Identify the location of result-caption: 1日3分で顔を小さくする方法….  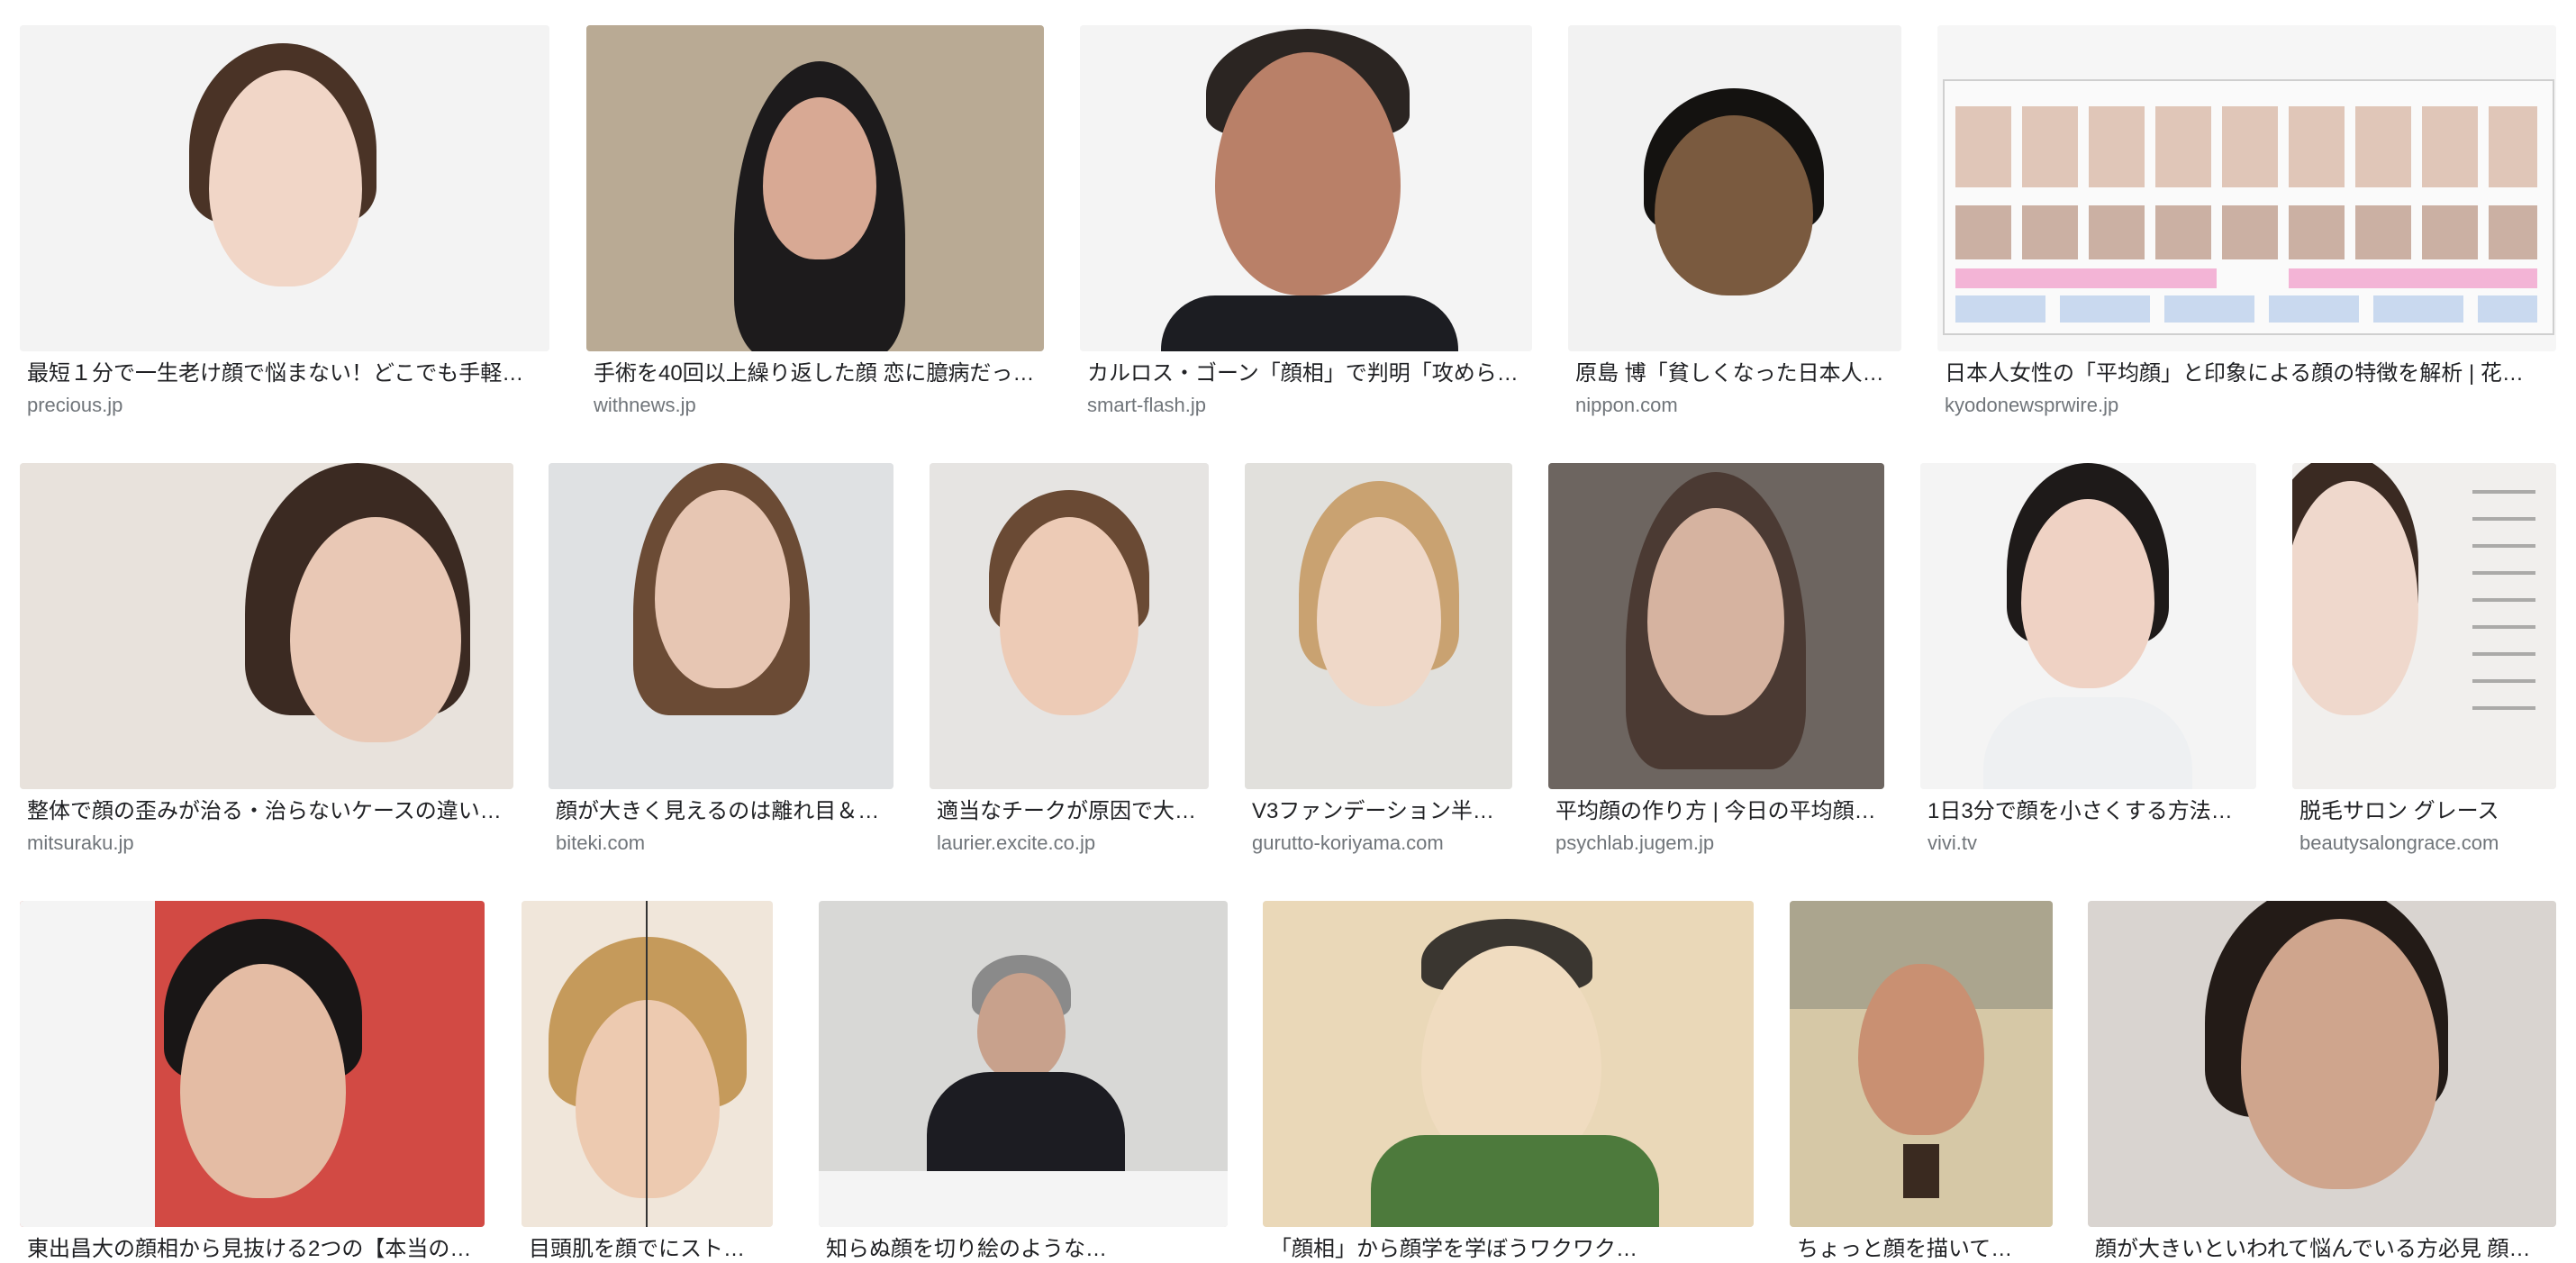
(2088, 811).